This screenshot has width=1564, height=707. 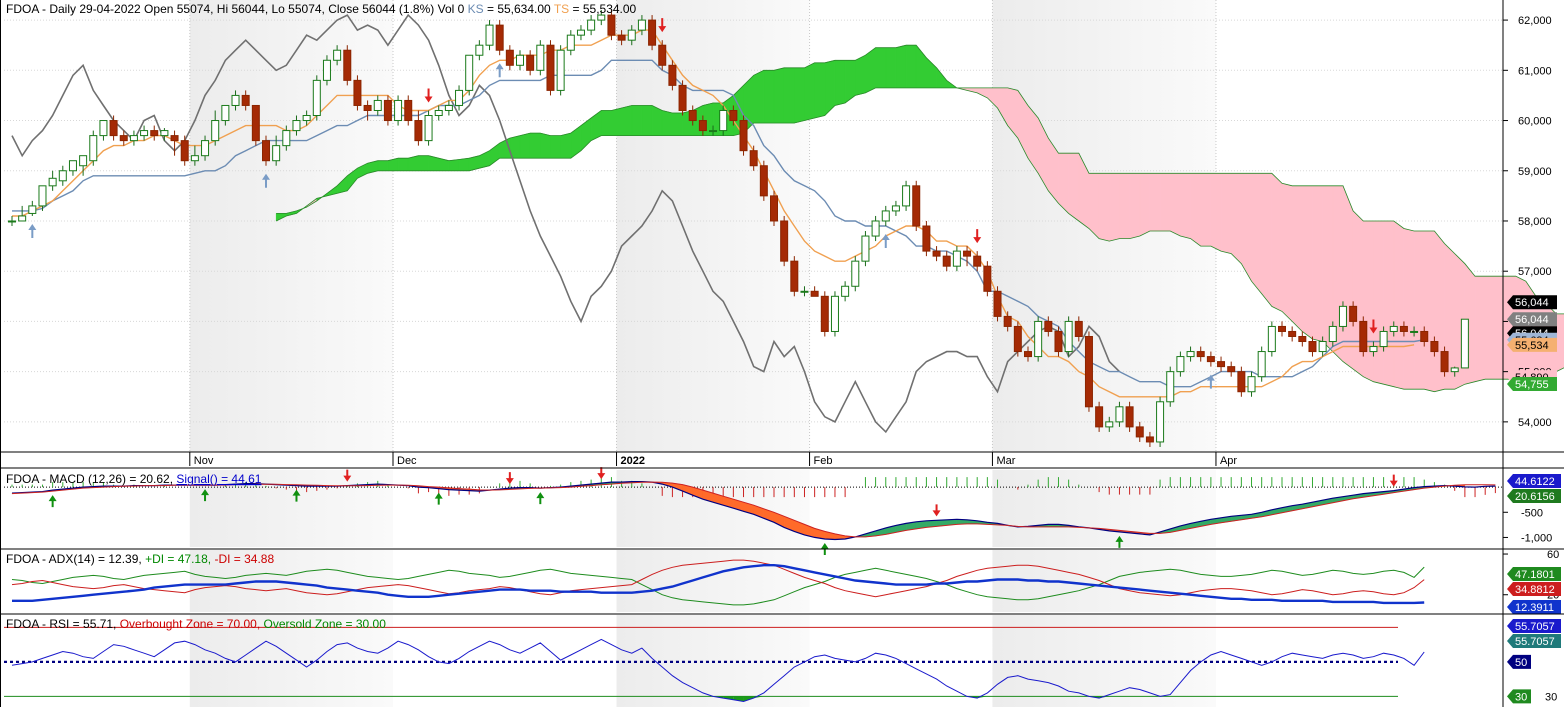 What do you see at coordinates (977, 236) in the screenshot?
I see `ichimoku-sell-arrow` at bounding box center [977, 236].